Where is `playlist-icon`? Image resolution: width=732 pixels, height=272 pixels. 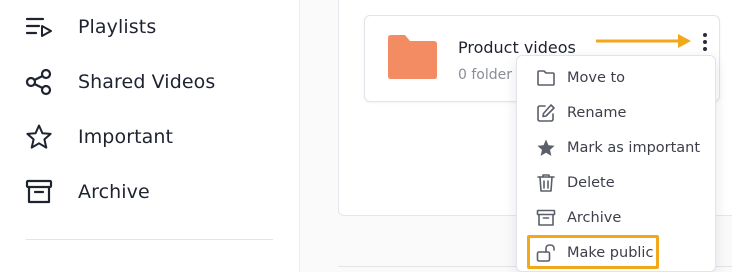
playlist-icon is located at coordinates (39, 27).